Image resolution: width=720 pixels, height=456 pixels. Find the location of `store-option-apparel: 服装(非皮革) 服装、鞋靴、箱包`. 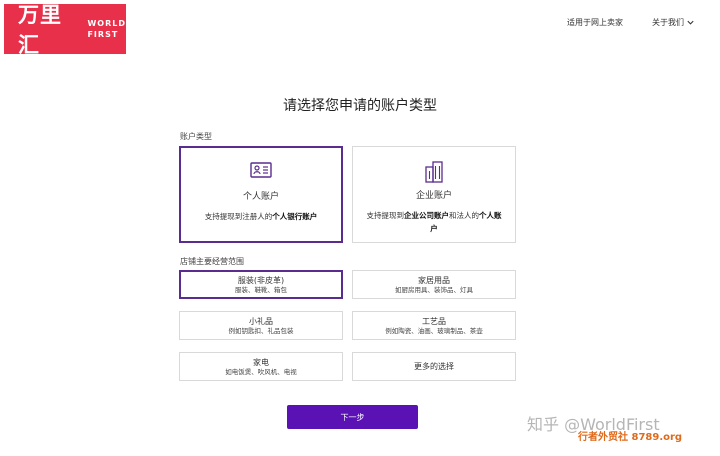

store-option-apparel: 服装(非皮革) 服装、鞋靴、箱包 is located at coordinates (261, 284).